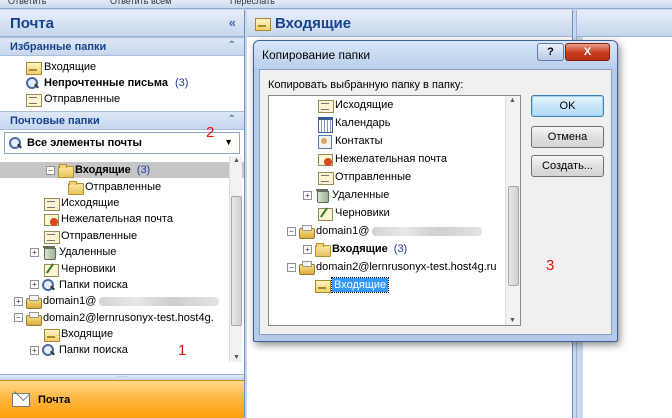  What do you see at coordinates (252, 4) in the screenshot?
I see `forward-button: Переслать` at bounding box center [252, 4].